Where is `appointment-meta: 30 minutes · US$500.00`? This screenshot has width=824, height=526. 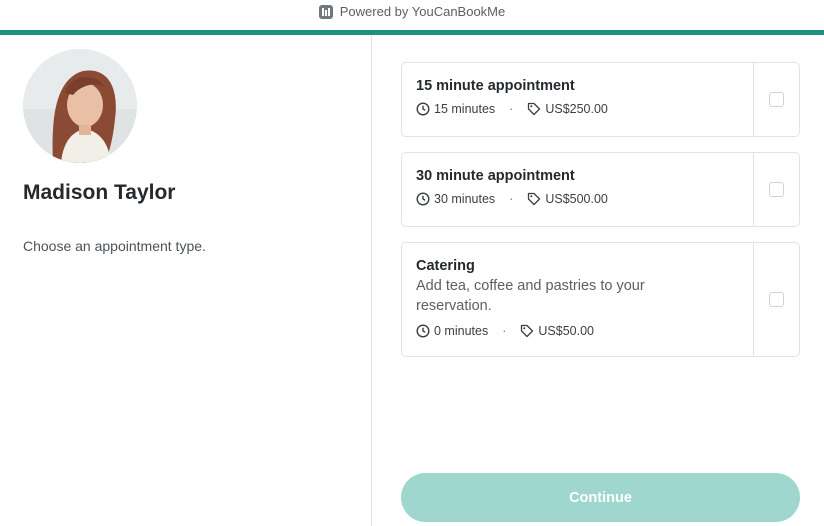
appointment-meta: 30 minutes · US$500.00 is located at coordinates (577, 199).